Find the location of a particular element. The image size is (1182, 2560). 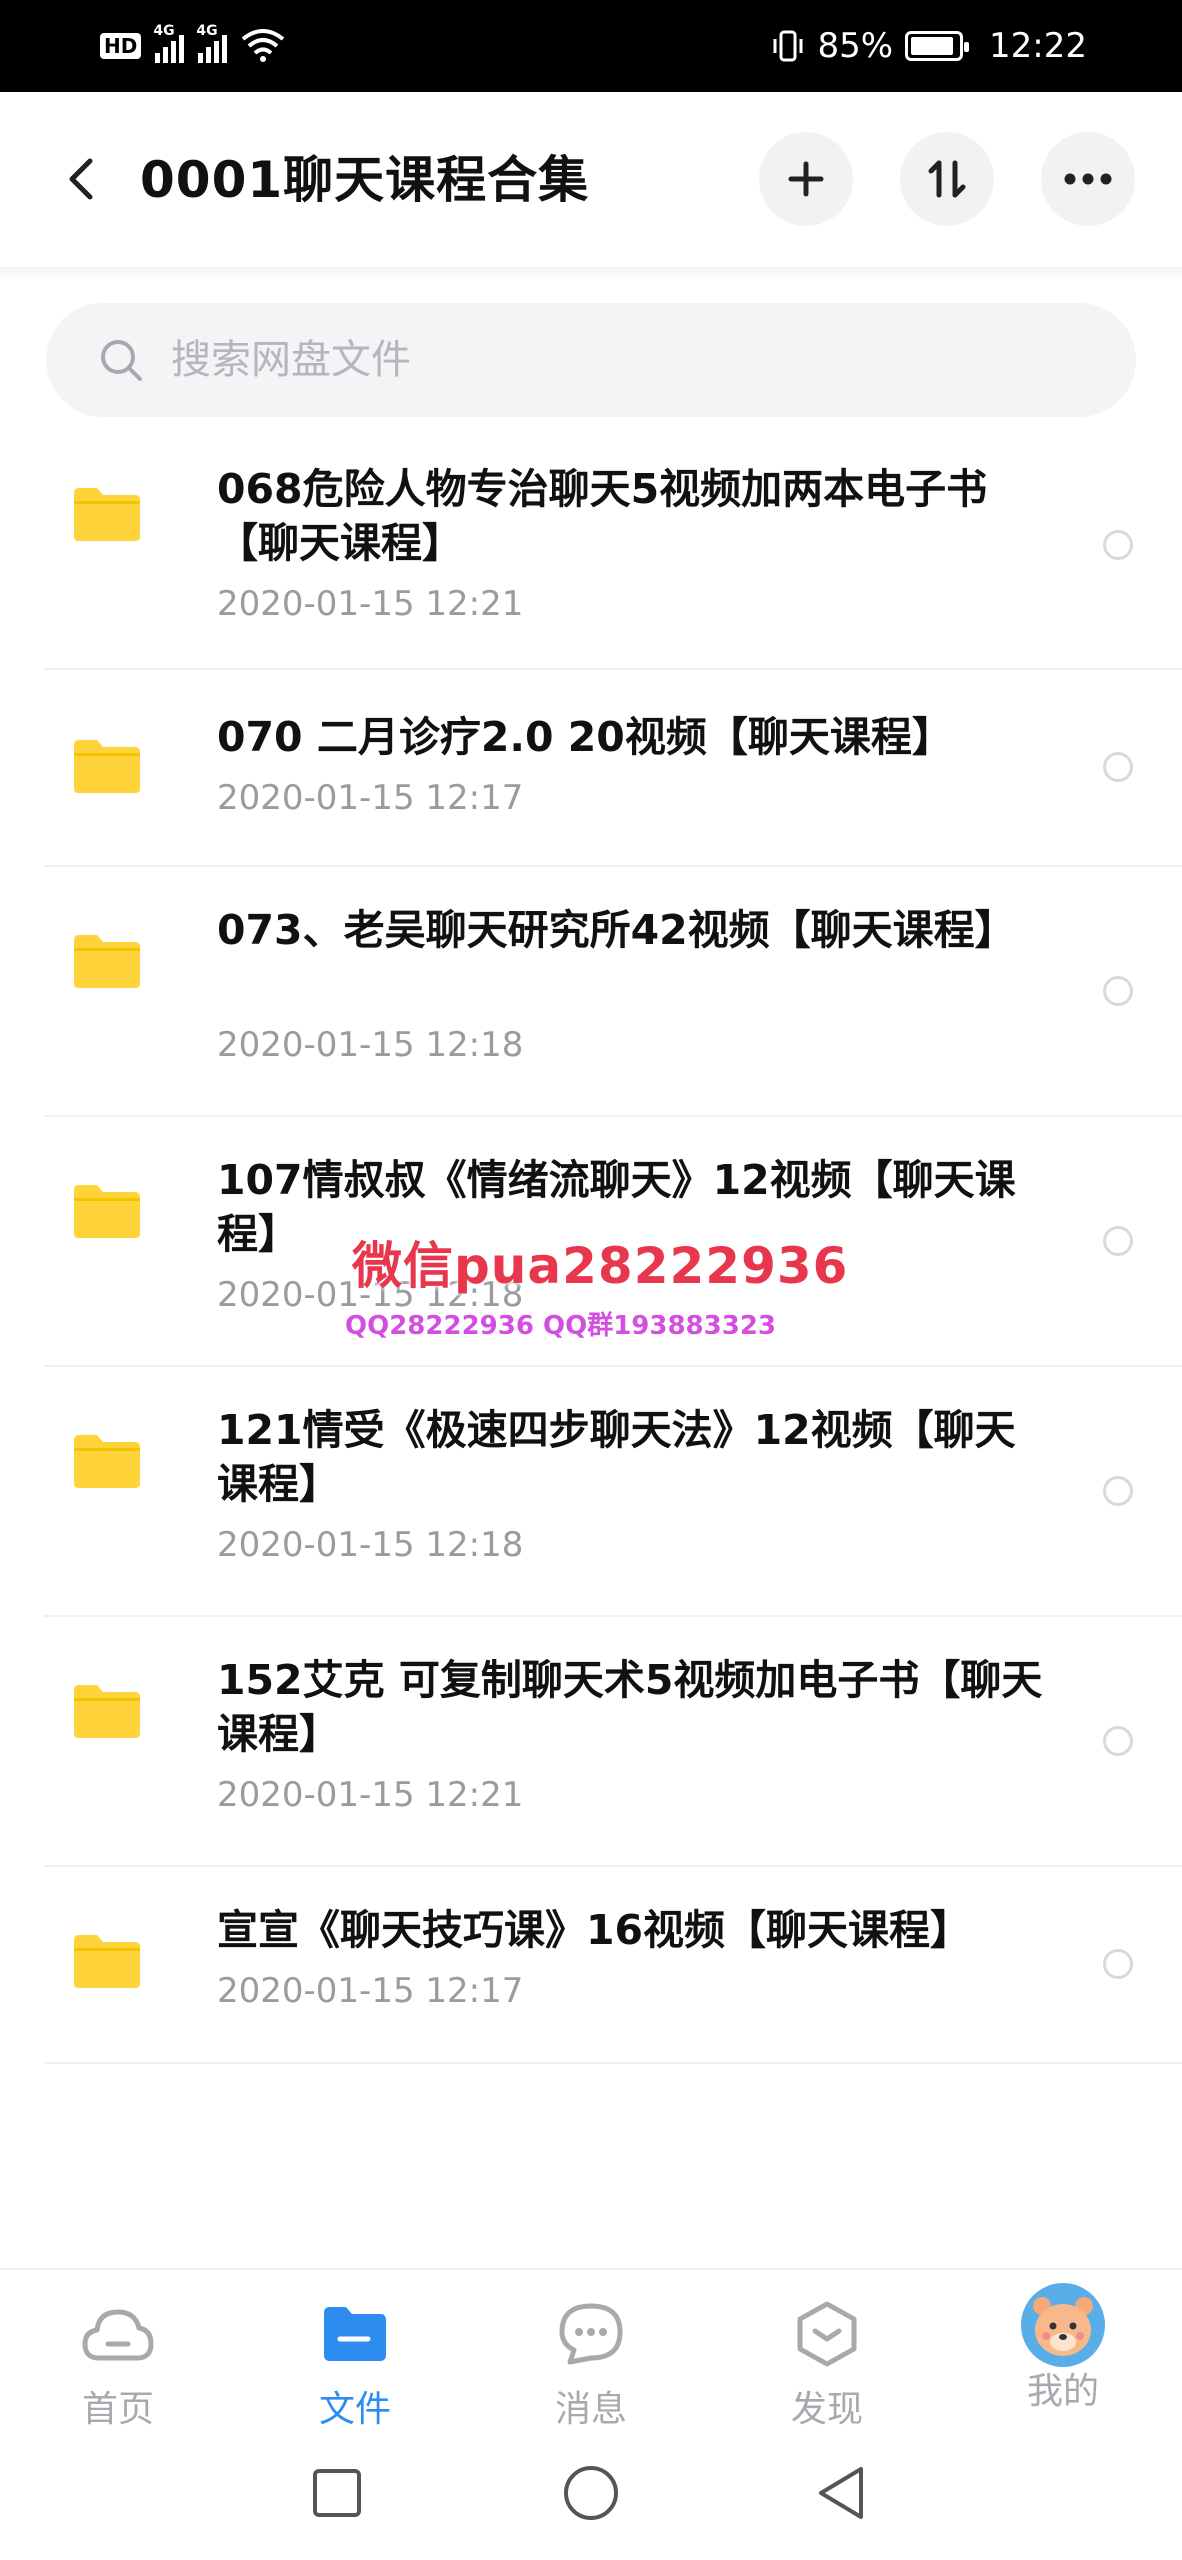

header-divider is located at coordinates (591, 273).